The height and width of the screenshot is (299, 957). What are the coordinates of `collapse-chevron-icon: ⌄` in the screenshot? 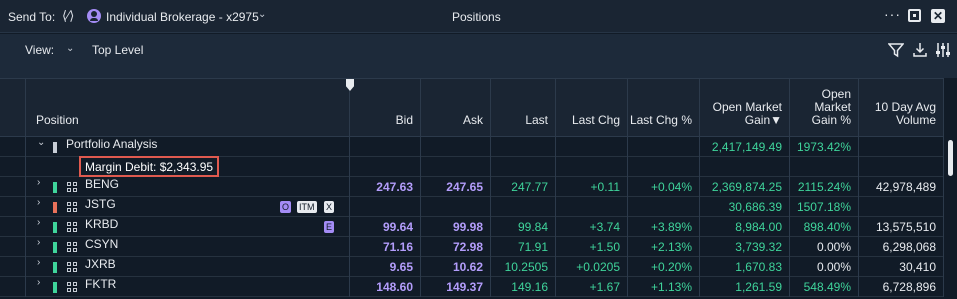 It's located at (41, 142).